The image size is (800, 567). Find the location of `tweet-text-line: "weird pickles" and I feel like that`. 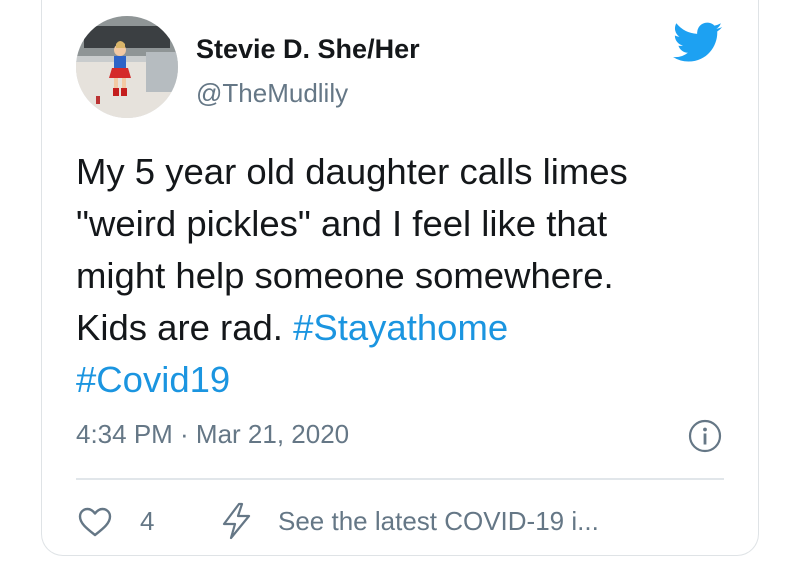

tweet-text-line: "weird pickles" and I feel like that is located at coordinates (342, 223).